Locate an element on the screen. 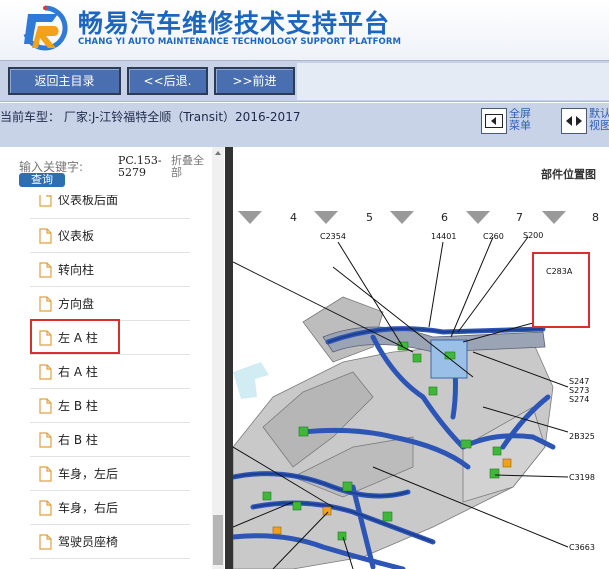 This screenshot has height=569, width=609. scrollbar-thumb is located at coordinates (218, 540).